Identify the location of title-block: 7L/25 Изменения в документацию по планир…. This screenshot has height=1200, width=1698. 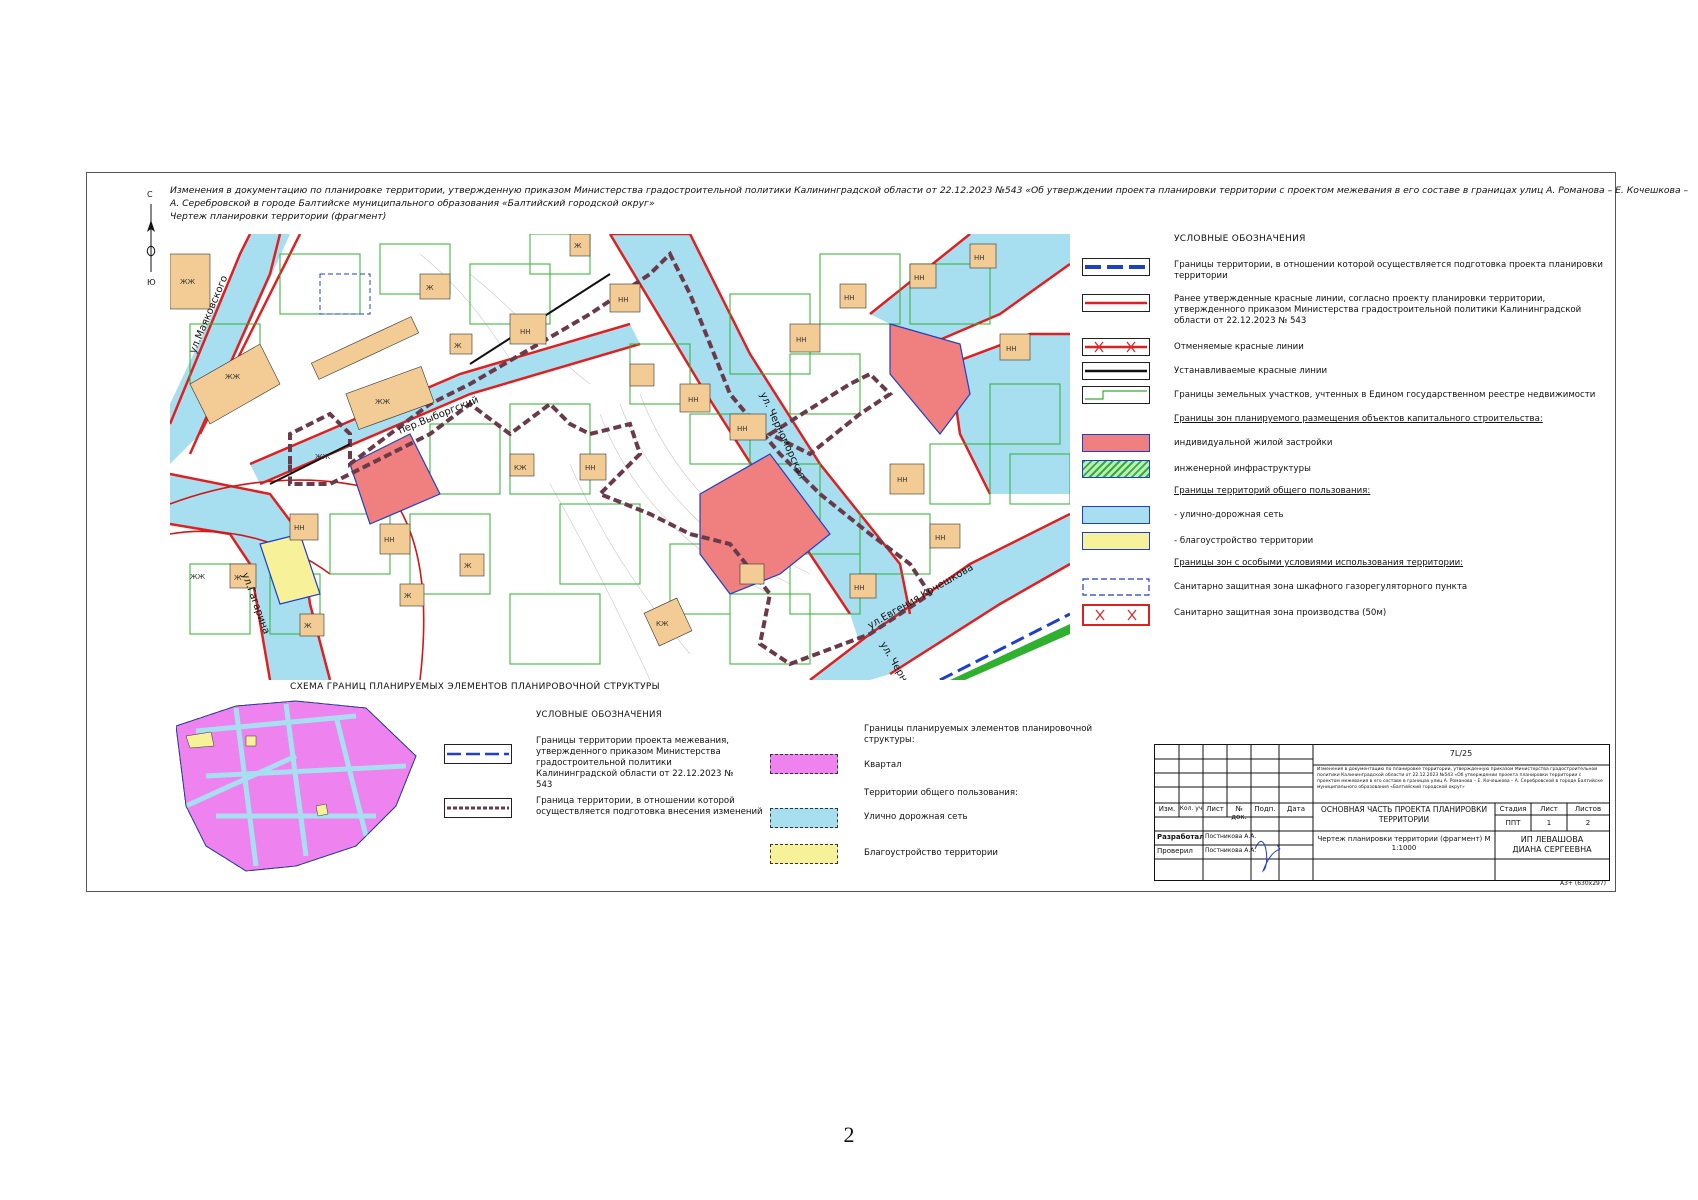
(1382, 812).